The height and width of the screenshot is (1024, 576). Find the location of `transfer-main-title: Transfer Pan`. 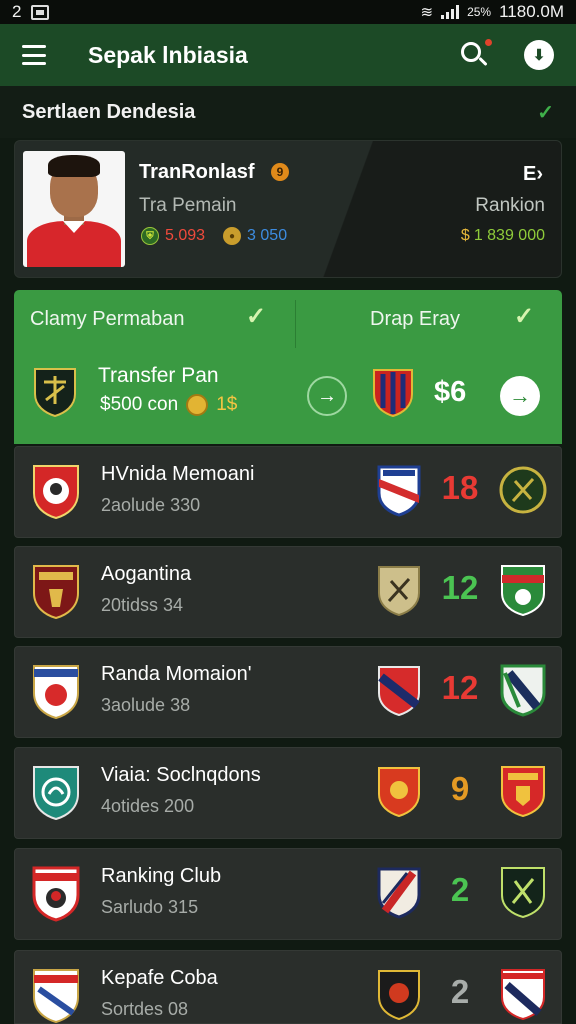

transfer-main-title: Transfer Pan is located at coordinates (158, 375).